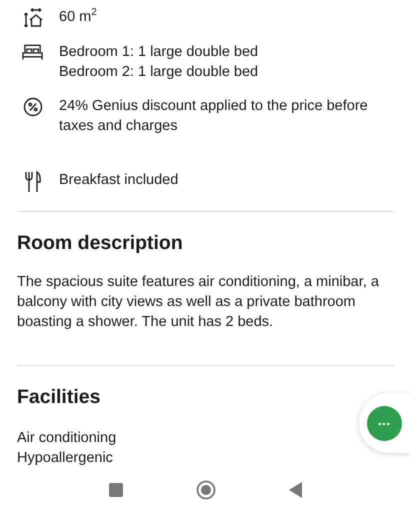  I want to click on feature-text: Bedroom 1: 1 large double bed, so click(159, 52).